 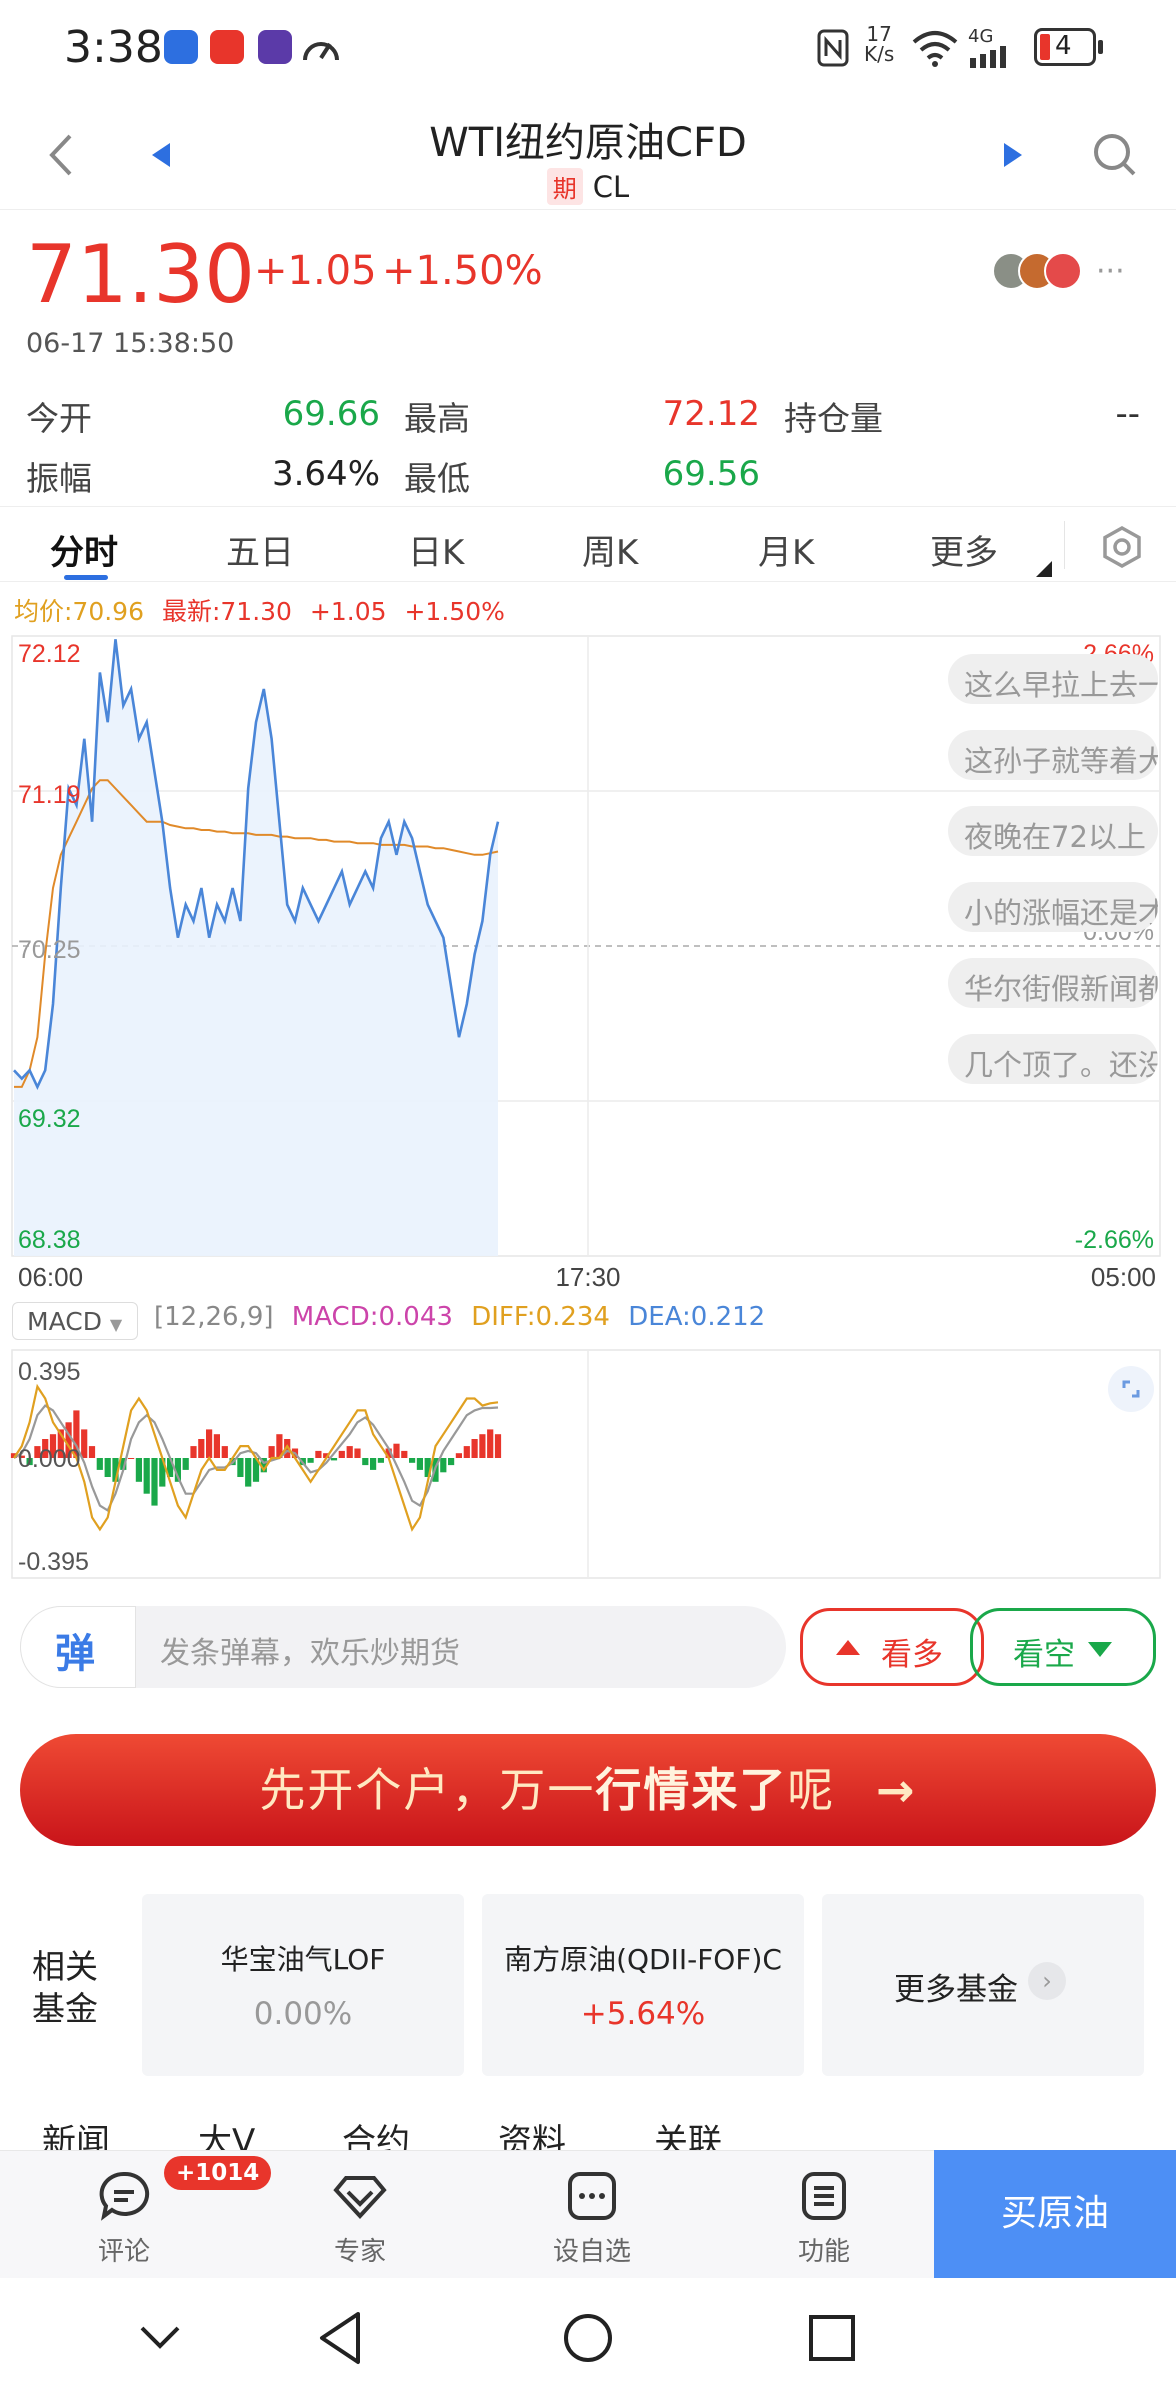 What do you see at coordinates (360, 2214) in the screenshot?
I see `expert-button: 专家` at bounding box center [360, 2214].